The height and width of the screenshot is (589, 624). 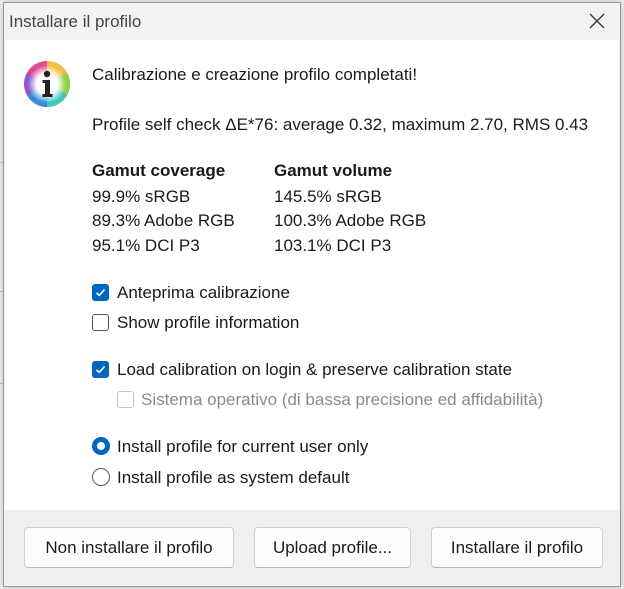 What do you see at coordinates (208, 323) in the screenshot?
I see `show-profile-info-label: Show profile information` at bounding box center [208, 323].